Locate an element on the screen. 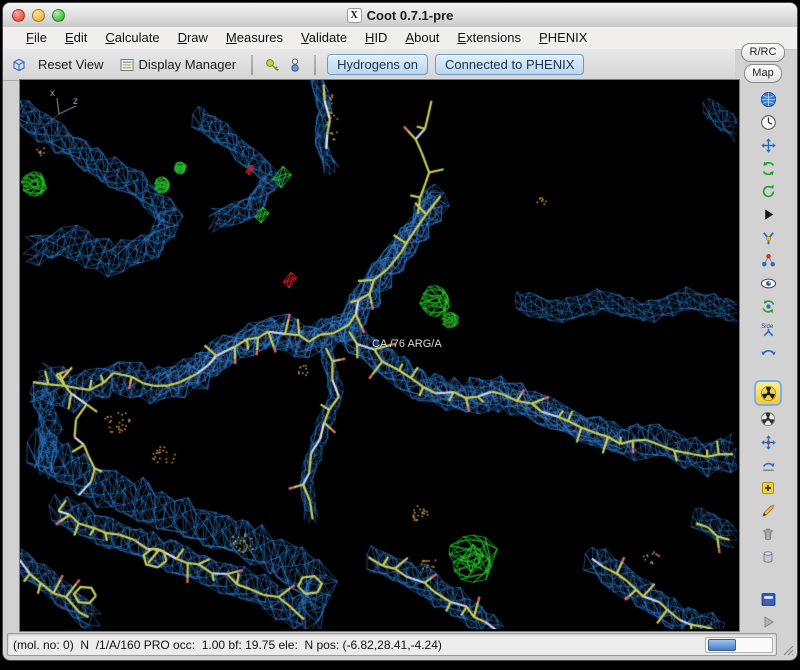 Image resolution: width=800 pixels, height=670 pixels. flip-icon is located at coordinates (768, 352).